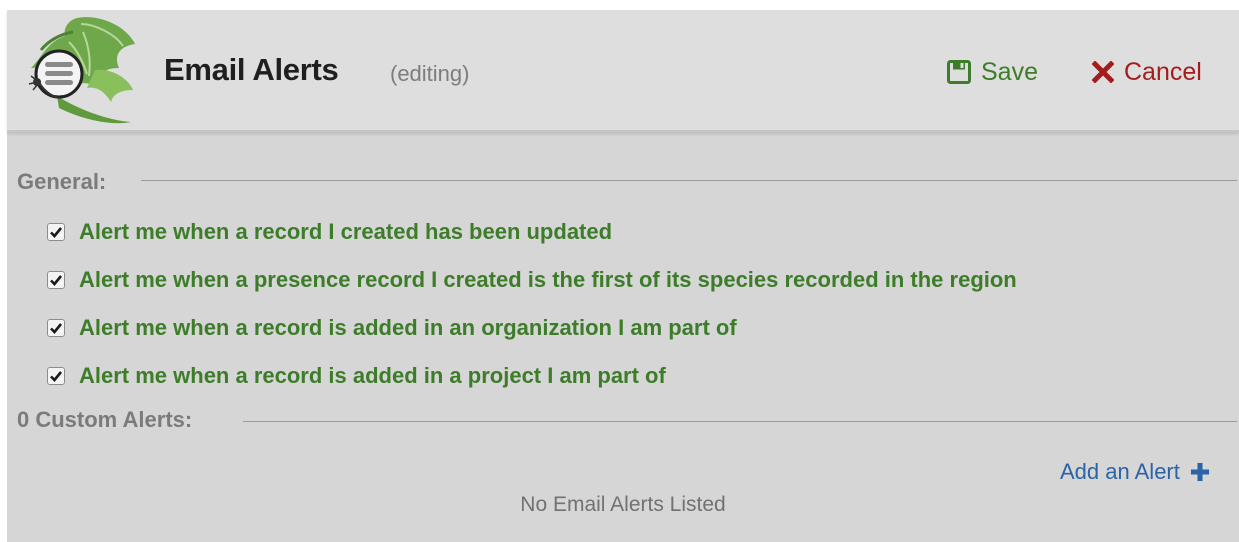  I want to click on custom-alerts-divider, so click(740, 421).